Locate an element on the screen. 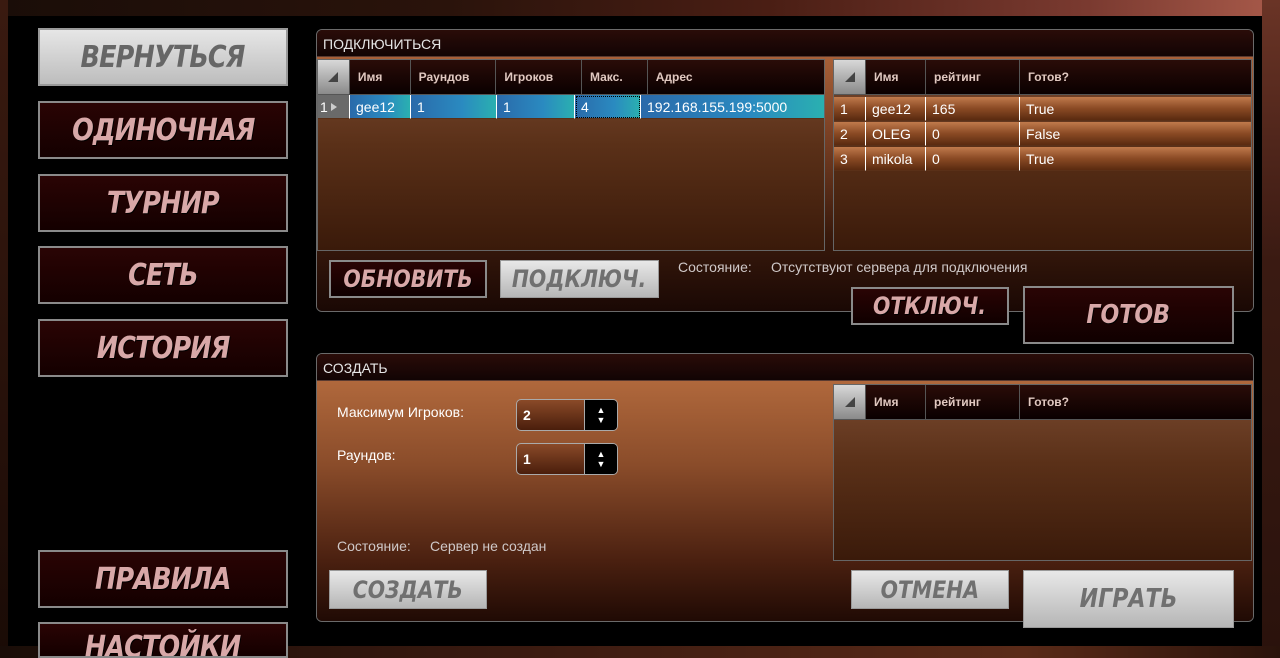 The height and width of the screenshot is (658, 1280). tournament-button: ТУРНИР is located at coordinates (163, 203).